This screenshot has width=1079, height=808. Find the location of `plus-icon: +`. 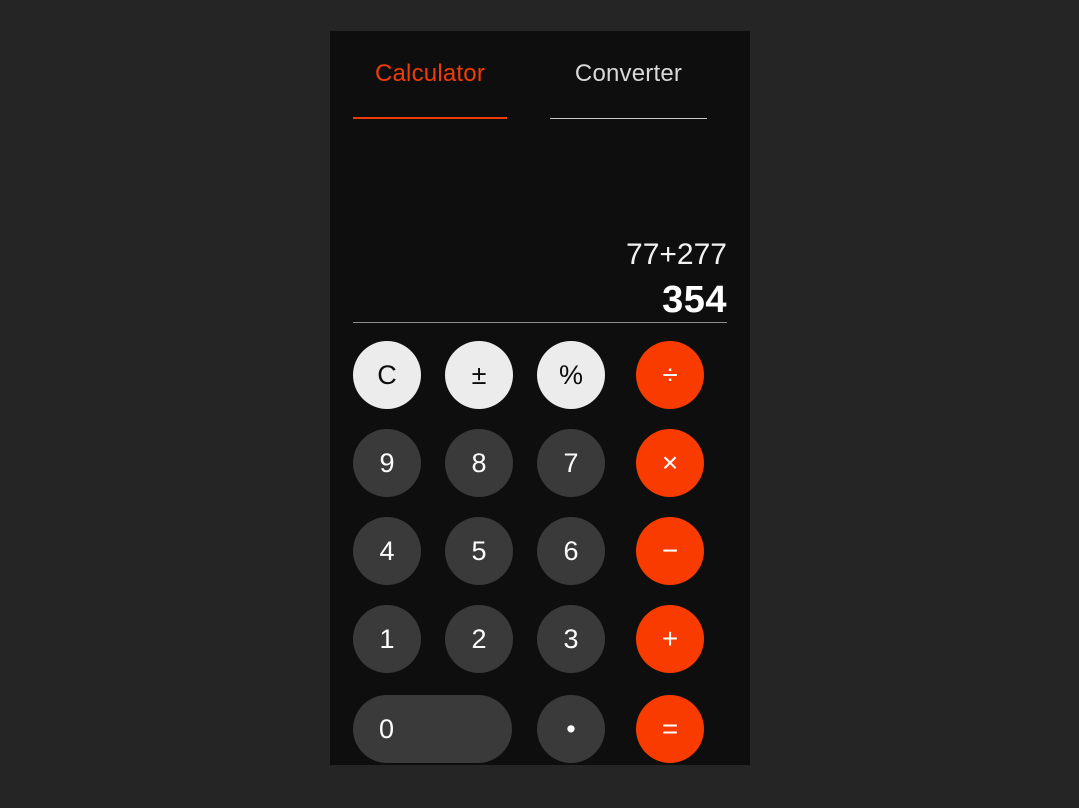

plus-icon: + is located at coordinates (670, 638).